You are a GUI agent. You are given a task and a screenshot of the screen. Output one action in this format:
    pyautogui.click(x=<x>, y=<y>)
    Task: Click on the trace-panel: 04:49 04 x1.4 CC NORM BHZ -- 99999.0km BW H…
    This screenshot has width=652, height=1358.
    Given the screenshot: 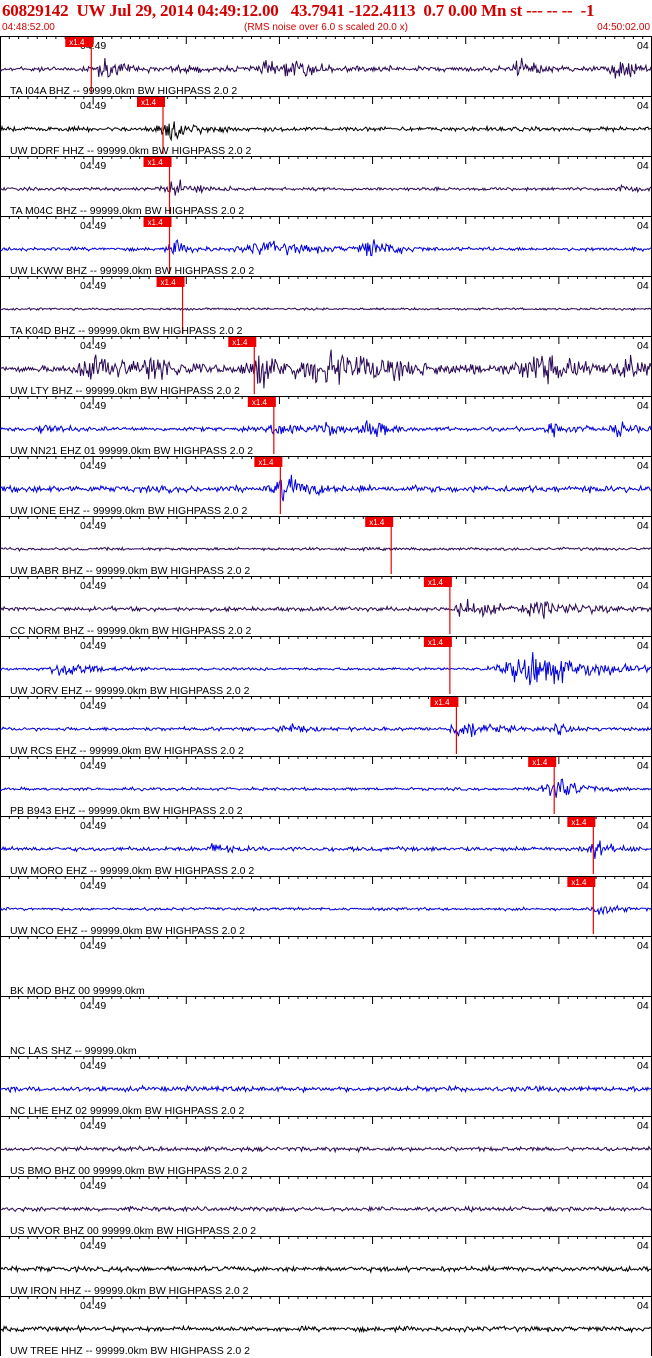 What is the action you would take?
    pyautogui.click(x=326, y=606)
    